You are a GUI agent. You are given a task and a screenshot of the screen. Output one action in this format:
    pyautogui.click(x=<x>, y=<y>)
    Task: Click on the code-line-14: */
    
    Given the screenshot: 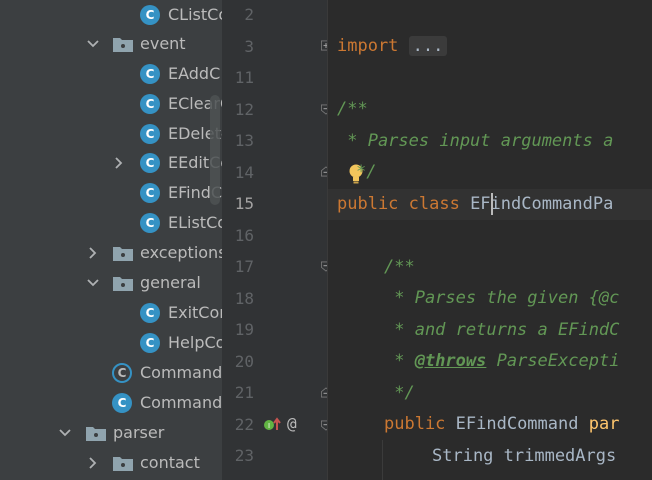 What is the action you would take?
    pyautogui.click(x=366, y=172)
    